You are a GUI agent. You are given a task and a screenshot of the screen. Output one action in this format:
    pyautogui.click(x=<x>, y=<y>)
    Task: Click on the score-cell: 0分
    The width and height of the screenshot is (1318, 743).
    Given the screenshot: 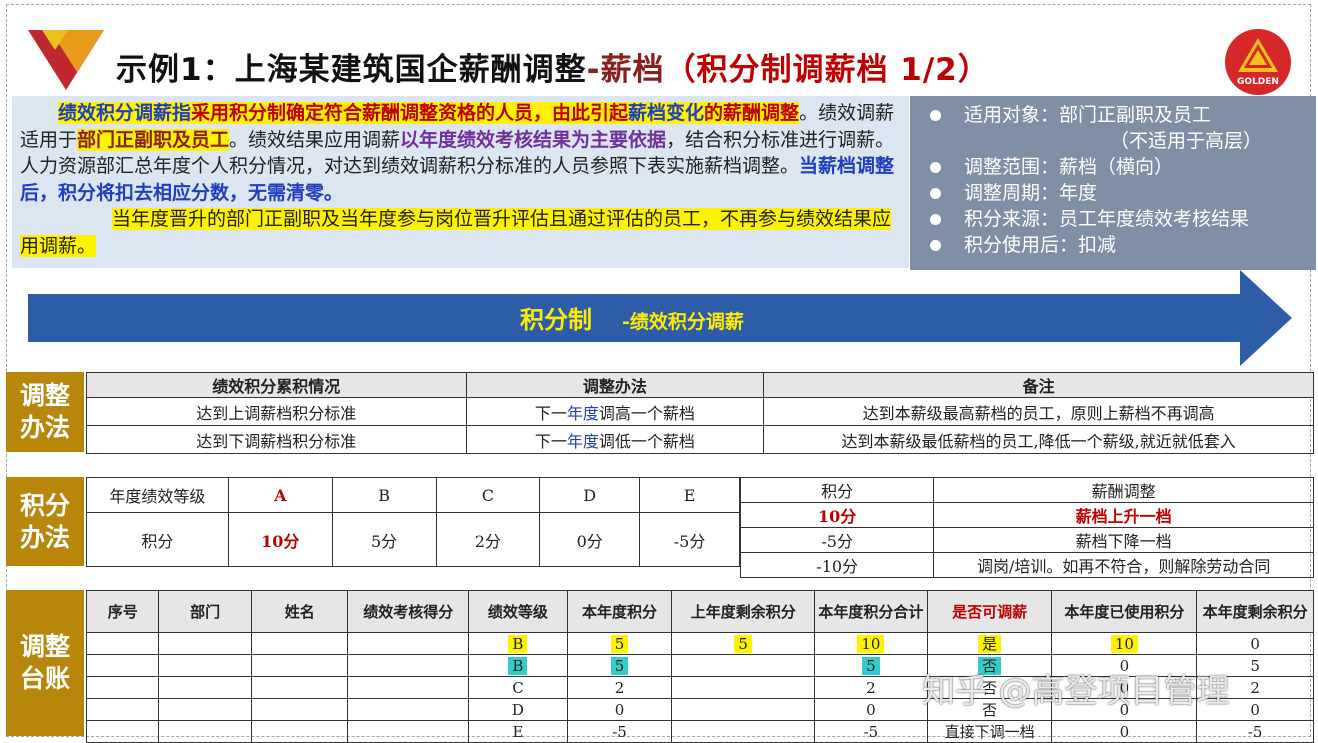 What is the action you would take?
    pyautogui.click(x=590, y=539)
    